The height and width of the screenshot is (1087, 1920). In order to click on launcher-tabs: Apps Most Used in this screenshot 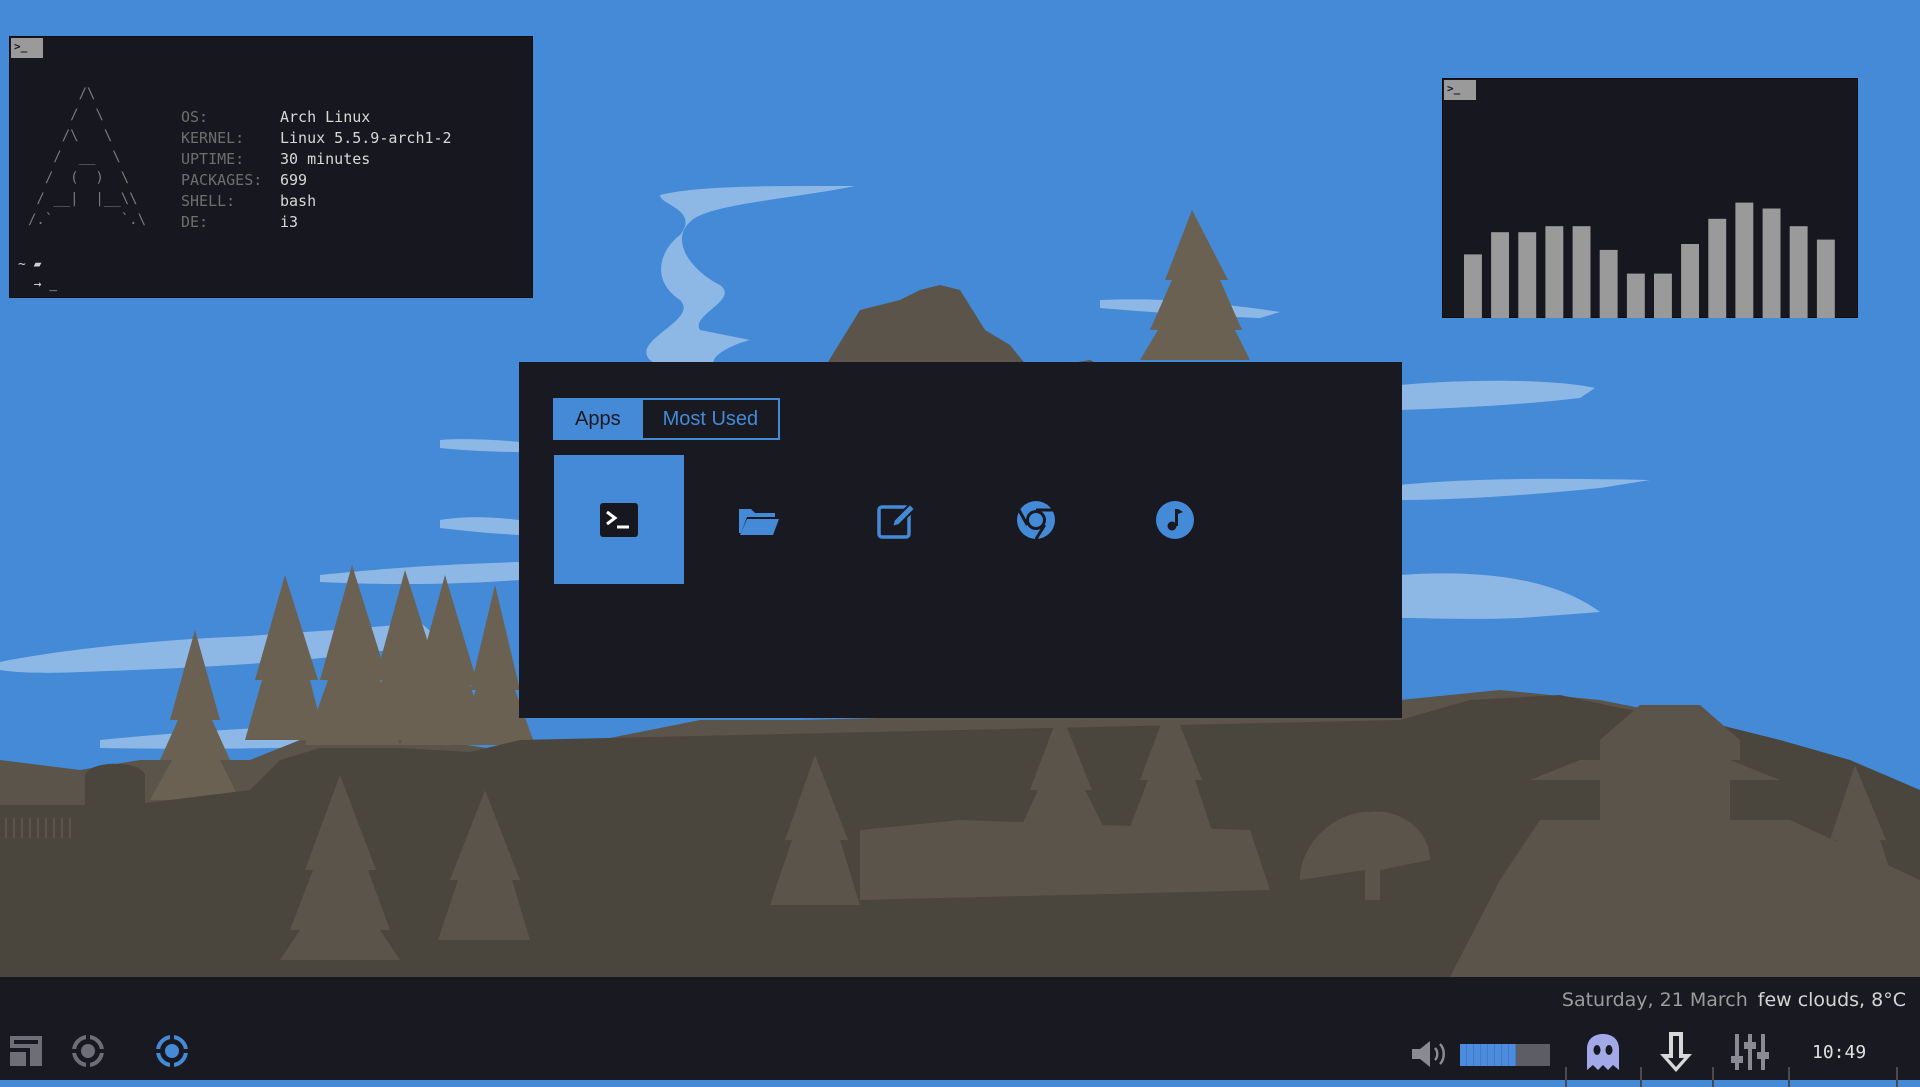, I will do `click(667, 419)`.